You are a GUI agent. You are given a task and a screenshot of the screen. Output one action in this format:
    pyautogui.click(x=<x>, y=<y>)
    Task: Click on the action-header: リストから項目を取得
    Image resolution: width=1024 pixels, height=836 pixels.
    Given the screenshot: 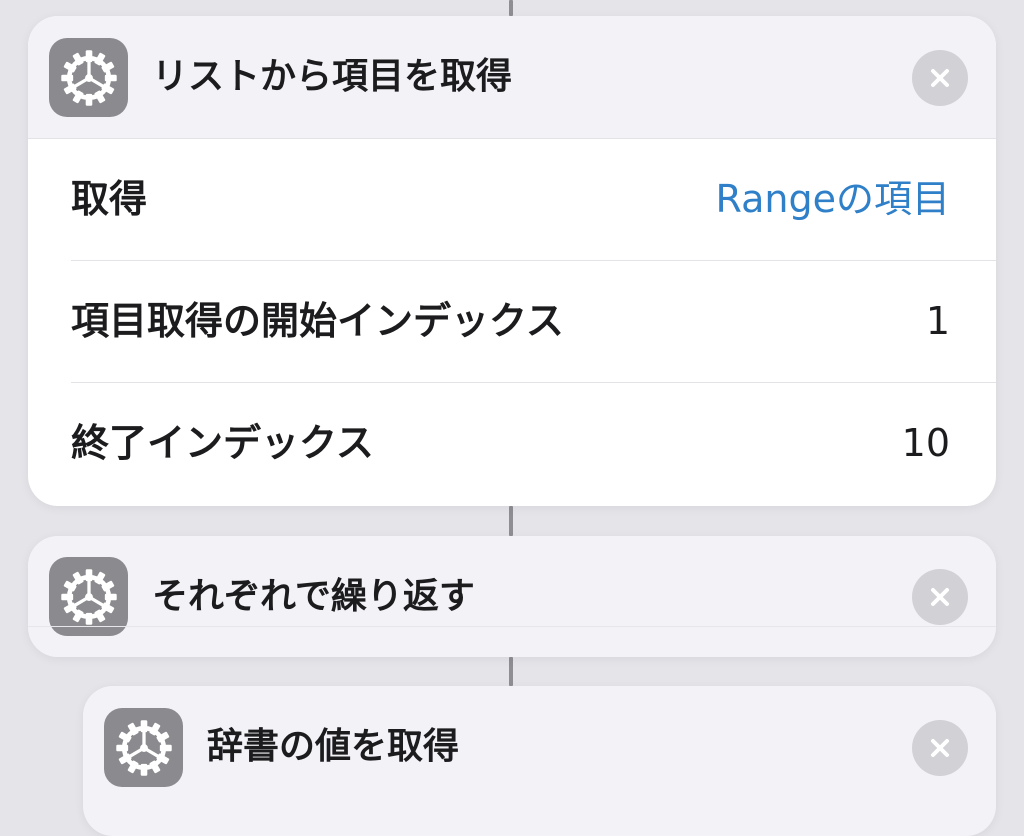 What is the action you would take?
    pyautogui.click(x=512, y=77)
    